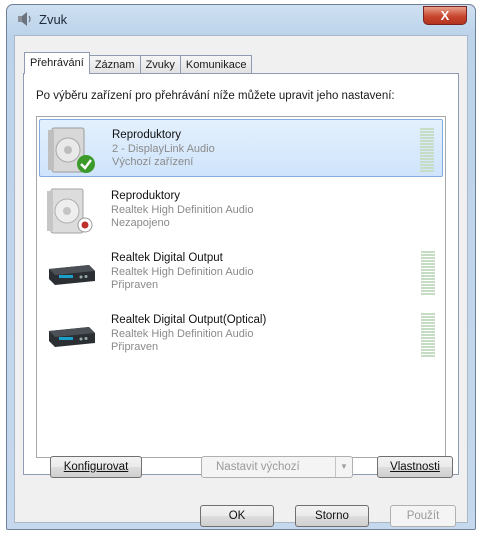 This screenshot has height=537, width=484. Describe the element at coordinates (258, 467) in the screenshot. I see `set-default-label: Nastavit výchozí` at that location.